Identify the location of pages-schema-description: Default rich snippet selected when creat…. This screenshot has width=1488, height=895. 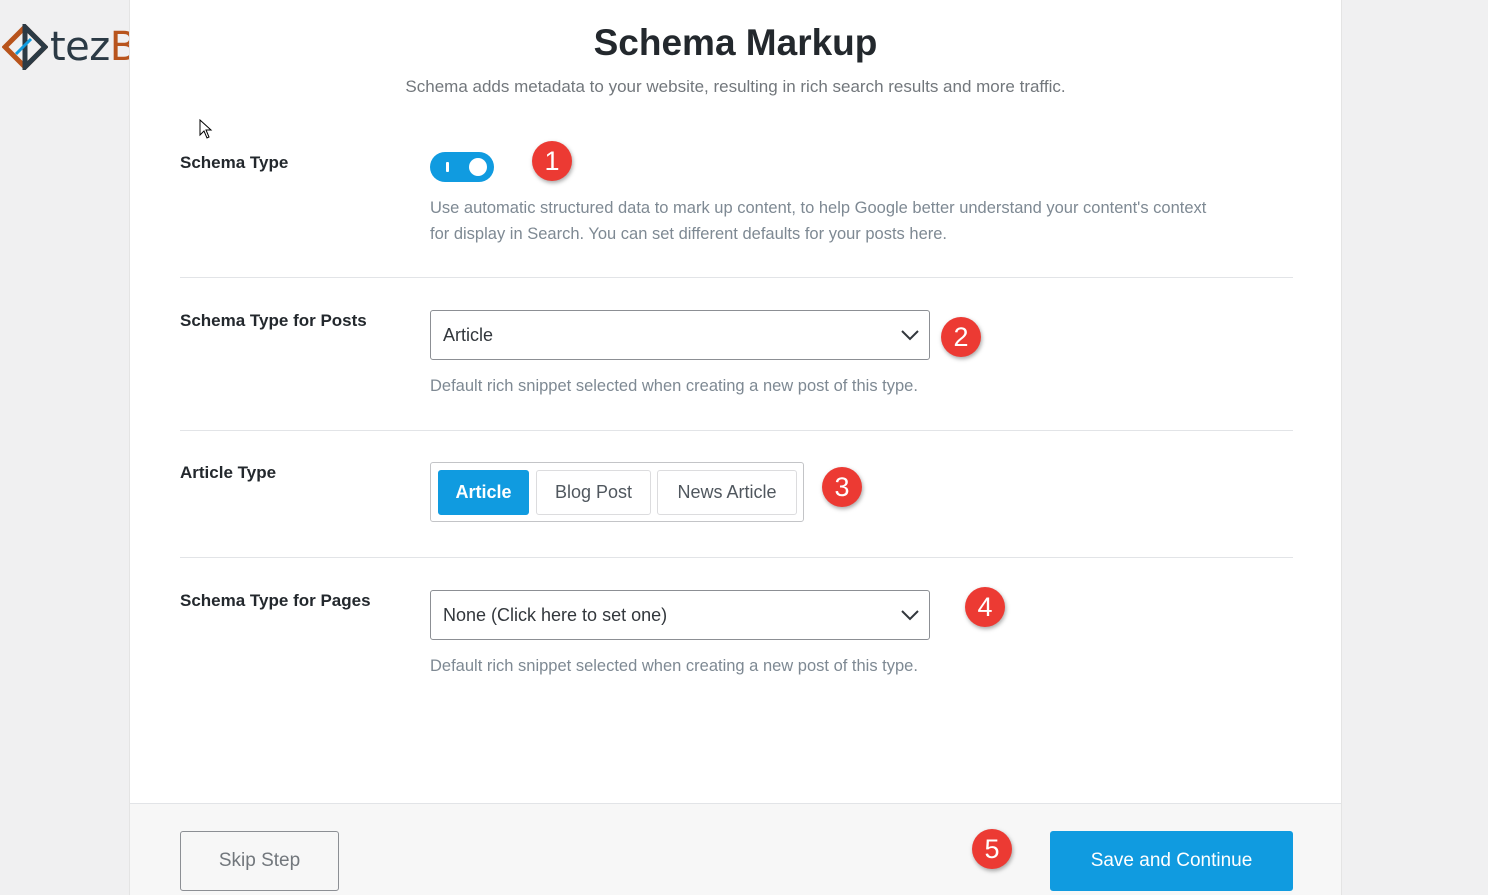
(674, 666).